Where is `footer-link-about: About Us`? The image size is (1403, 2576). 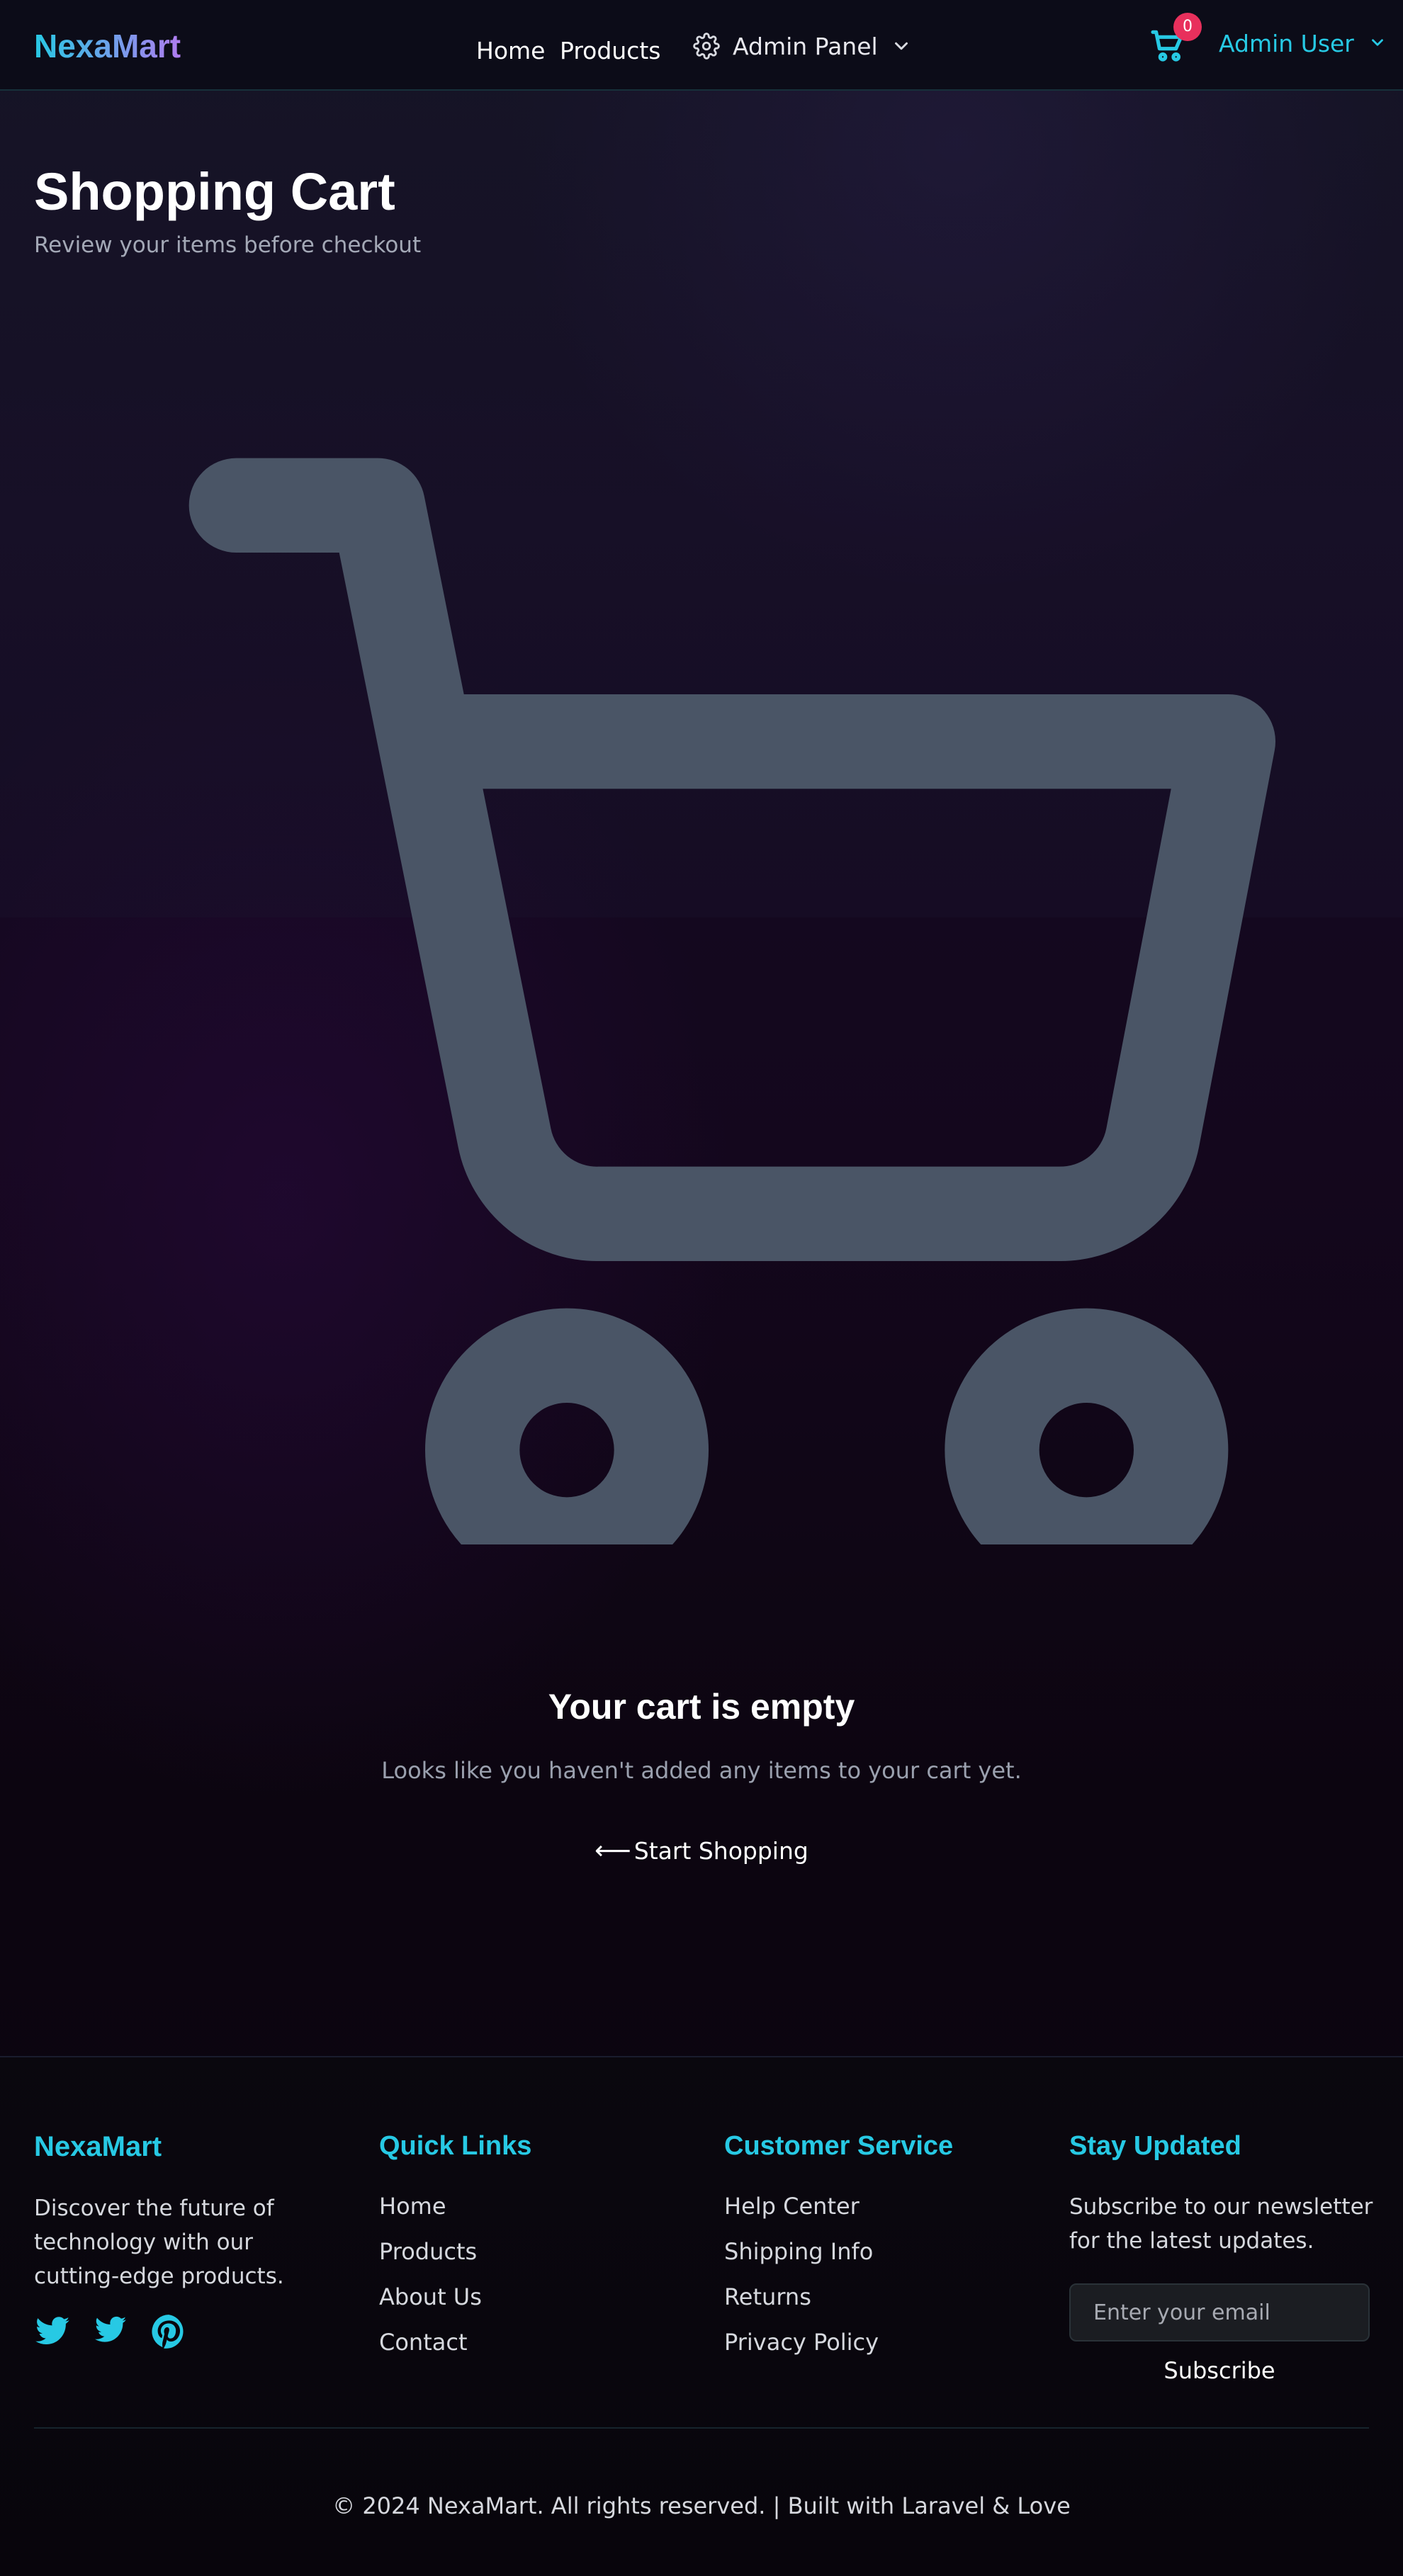
footer-link-about: About Us is located at coordinates (455, 2306).